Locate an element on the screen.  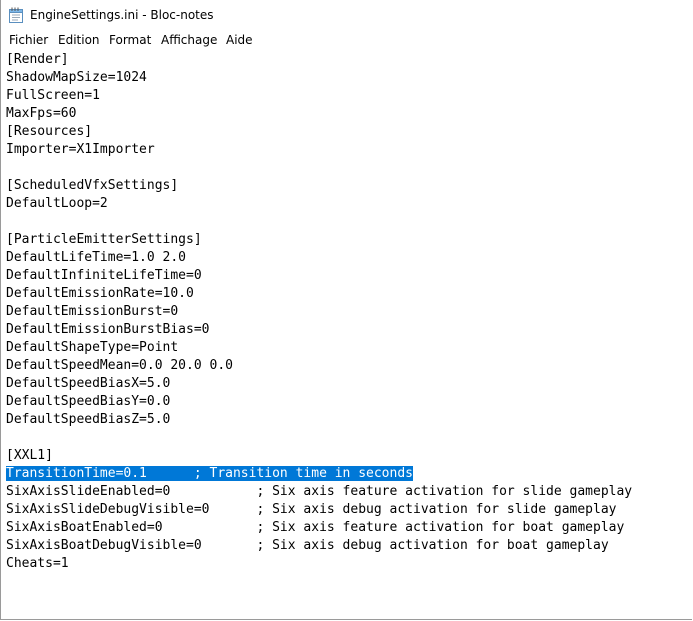
text-line: [Resources] is located at coordinates (49, 131).